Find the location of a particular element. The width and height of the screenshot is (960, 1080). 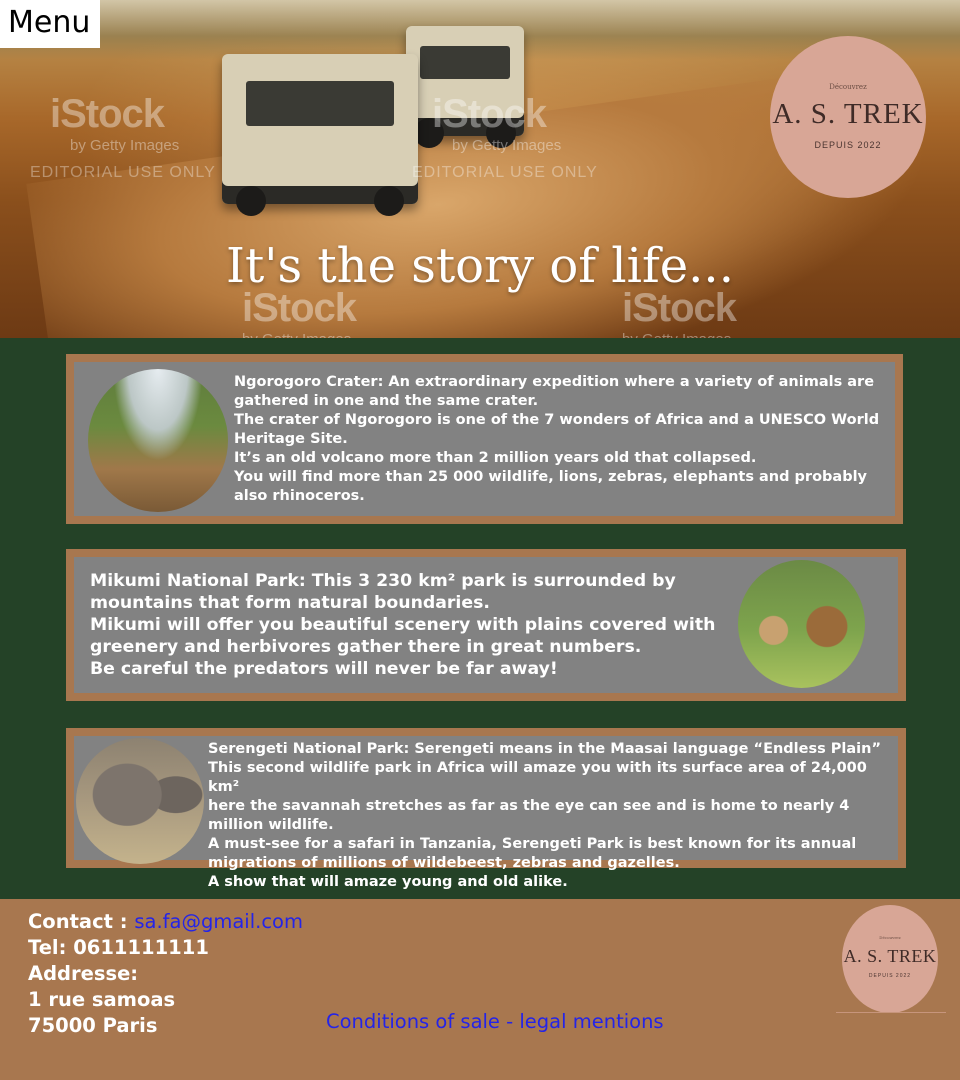

email-link: sa.fa@gmail.com is located at coordinates (218, 921).